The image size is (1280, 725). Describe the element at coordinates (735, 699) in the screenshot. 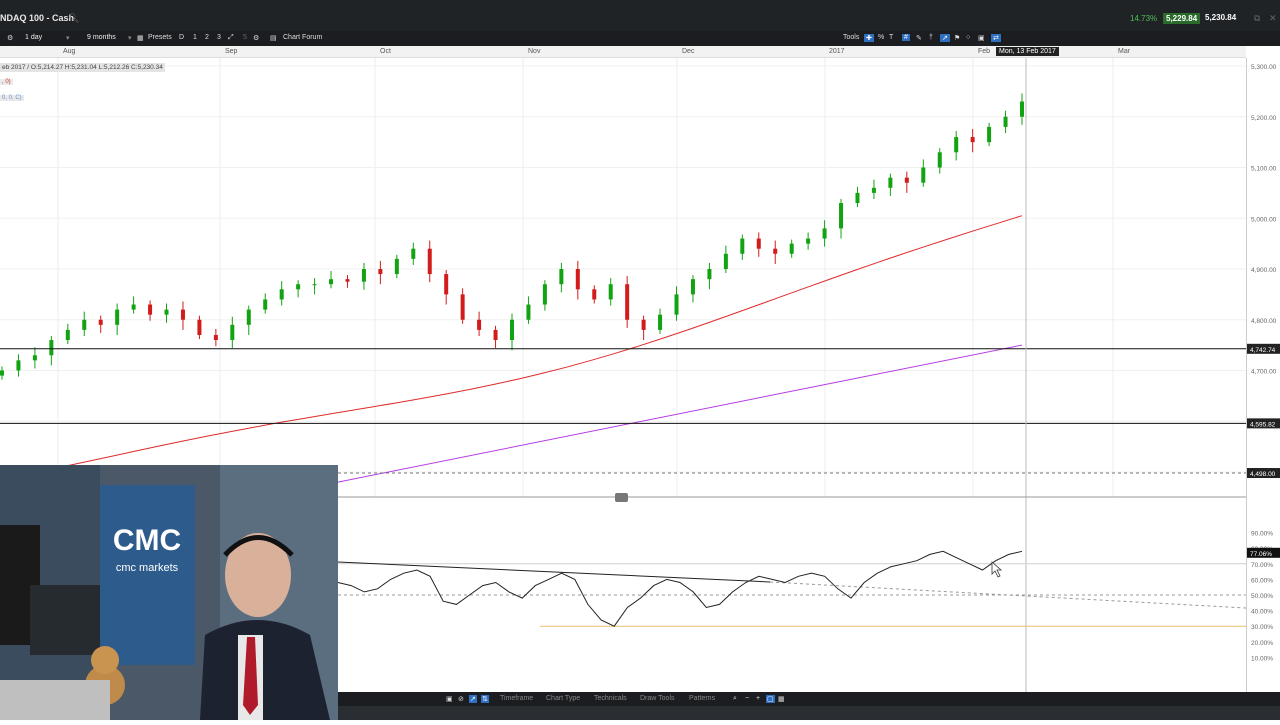

I see `magnify-icon: ⌕` at that location.